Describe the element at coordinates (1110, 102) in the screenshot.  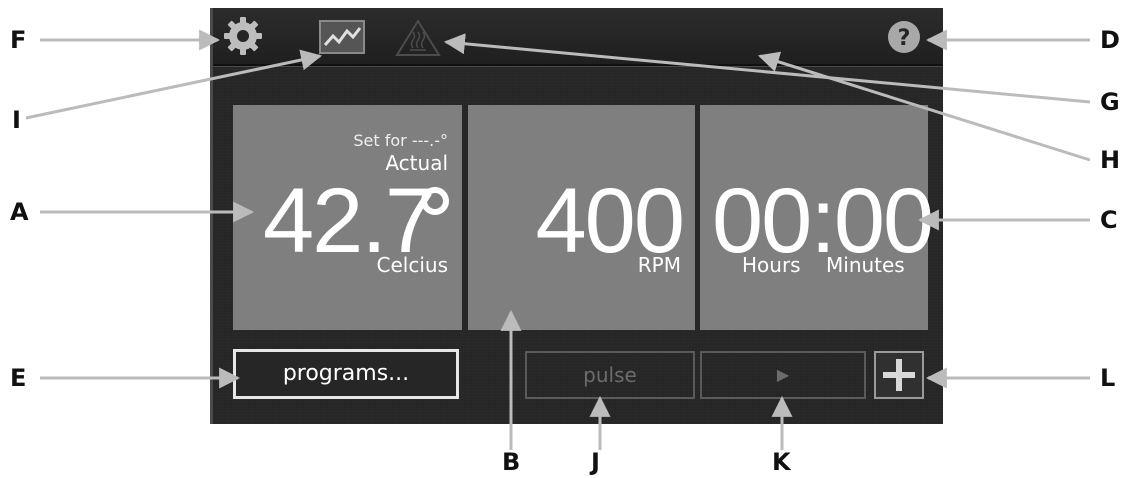
I see `callout-g: G` at that location.